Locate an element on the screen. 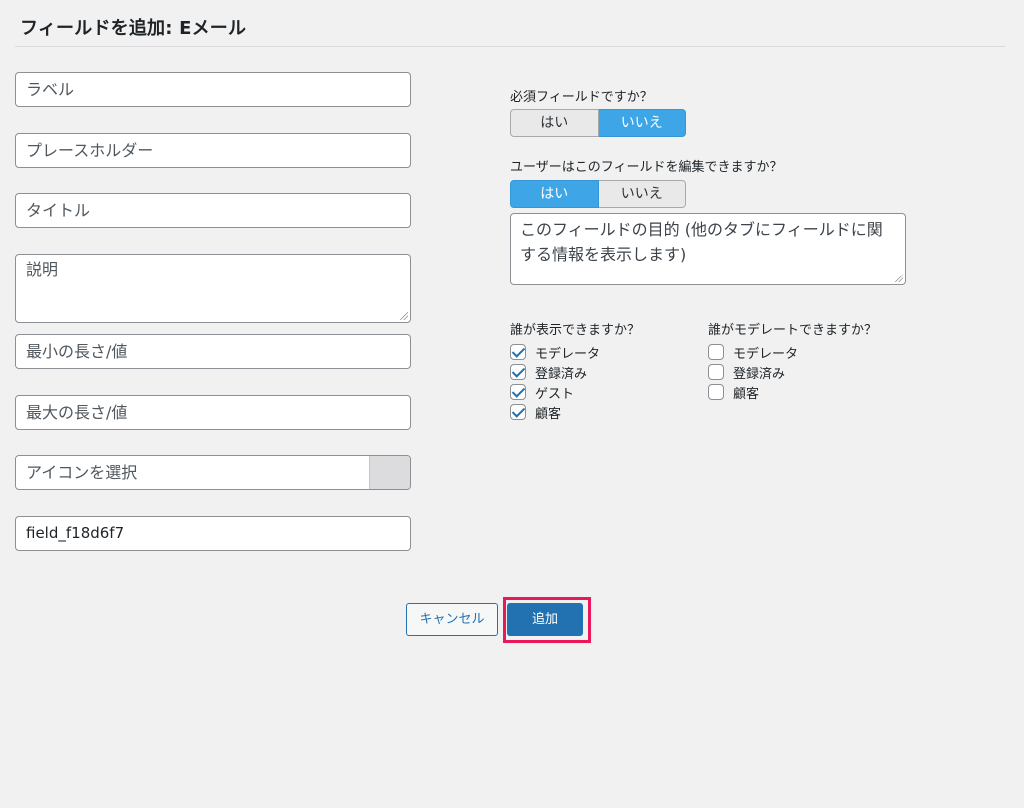 The width and height of the screenshot is (1024, 808). visible-to-moderator: モデレータ is located at coordinates (555, 352).